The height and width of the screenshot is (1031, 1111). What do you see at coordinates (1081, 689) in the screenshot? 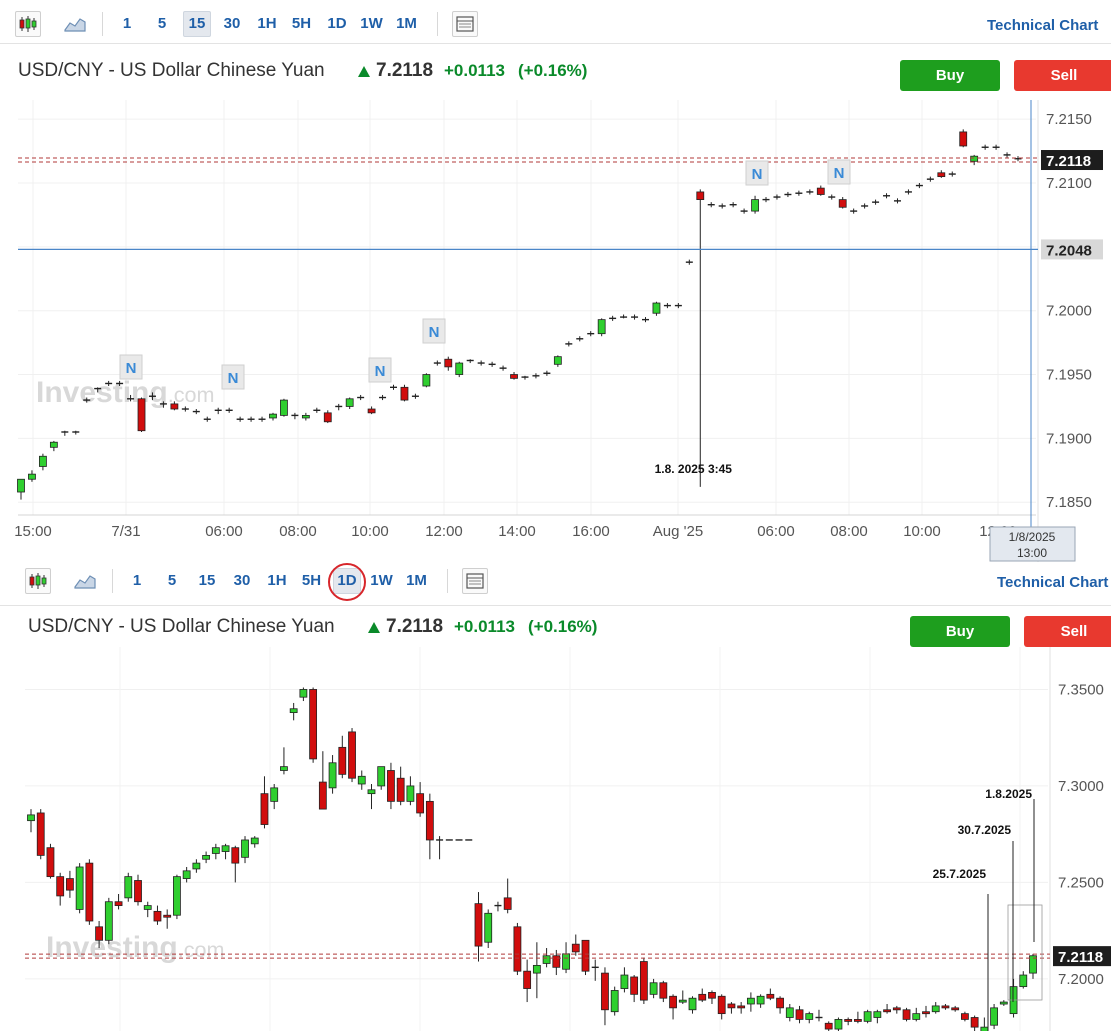
I see `y-tick-label: 7.3500` at bounding box center [1081, 689].